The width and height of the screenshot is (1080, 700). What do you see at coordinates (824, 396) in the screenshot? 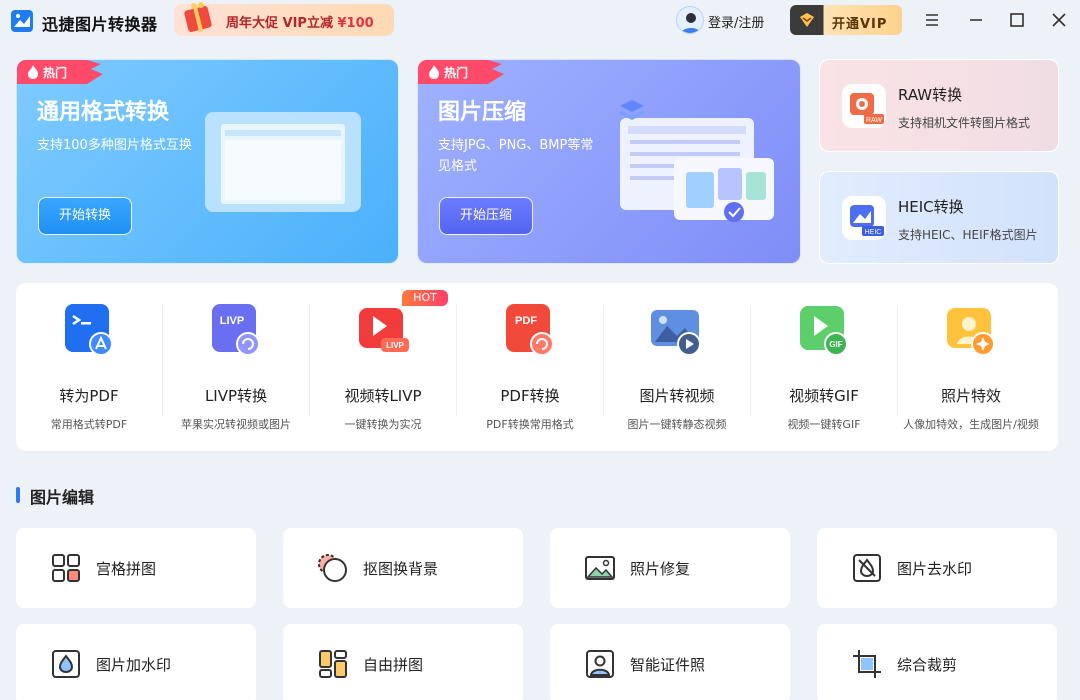
I see `tool-name: 视频转GIF` at bounding box center [824, 396].